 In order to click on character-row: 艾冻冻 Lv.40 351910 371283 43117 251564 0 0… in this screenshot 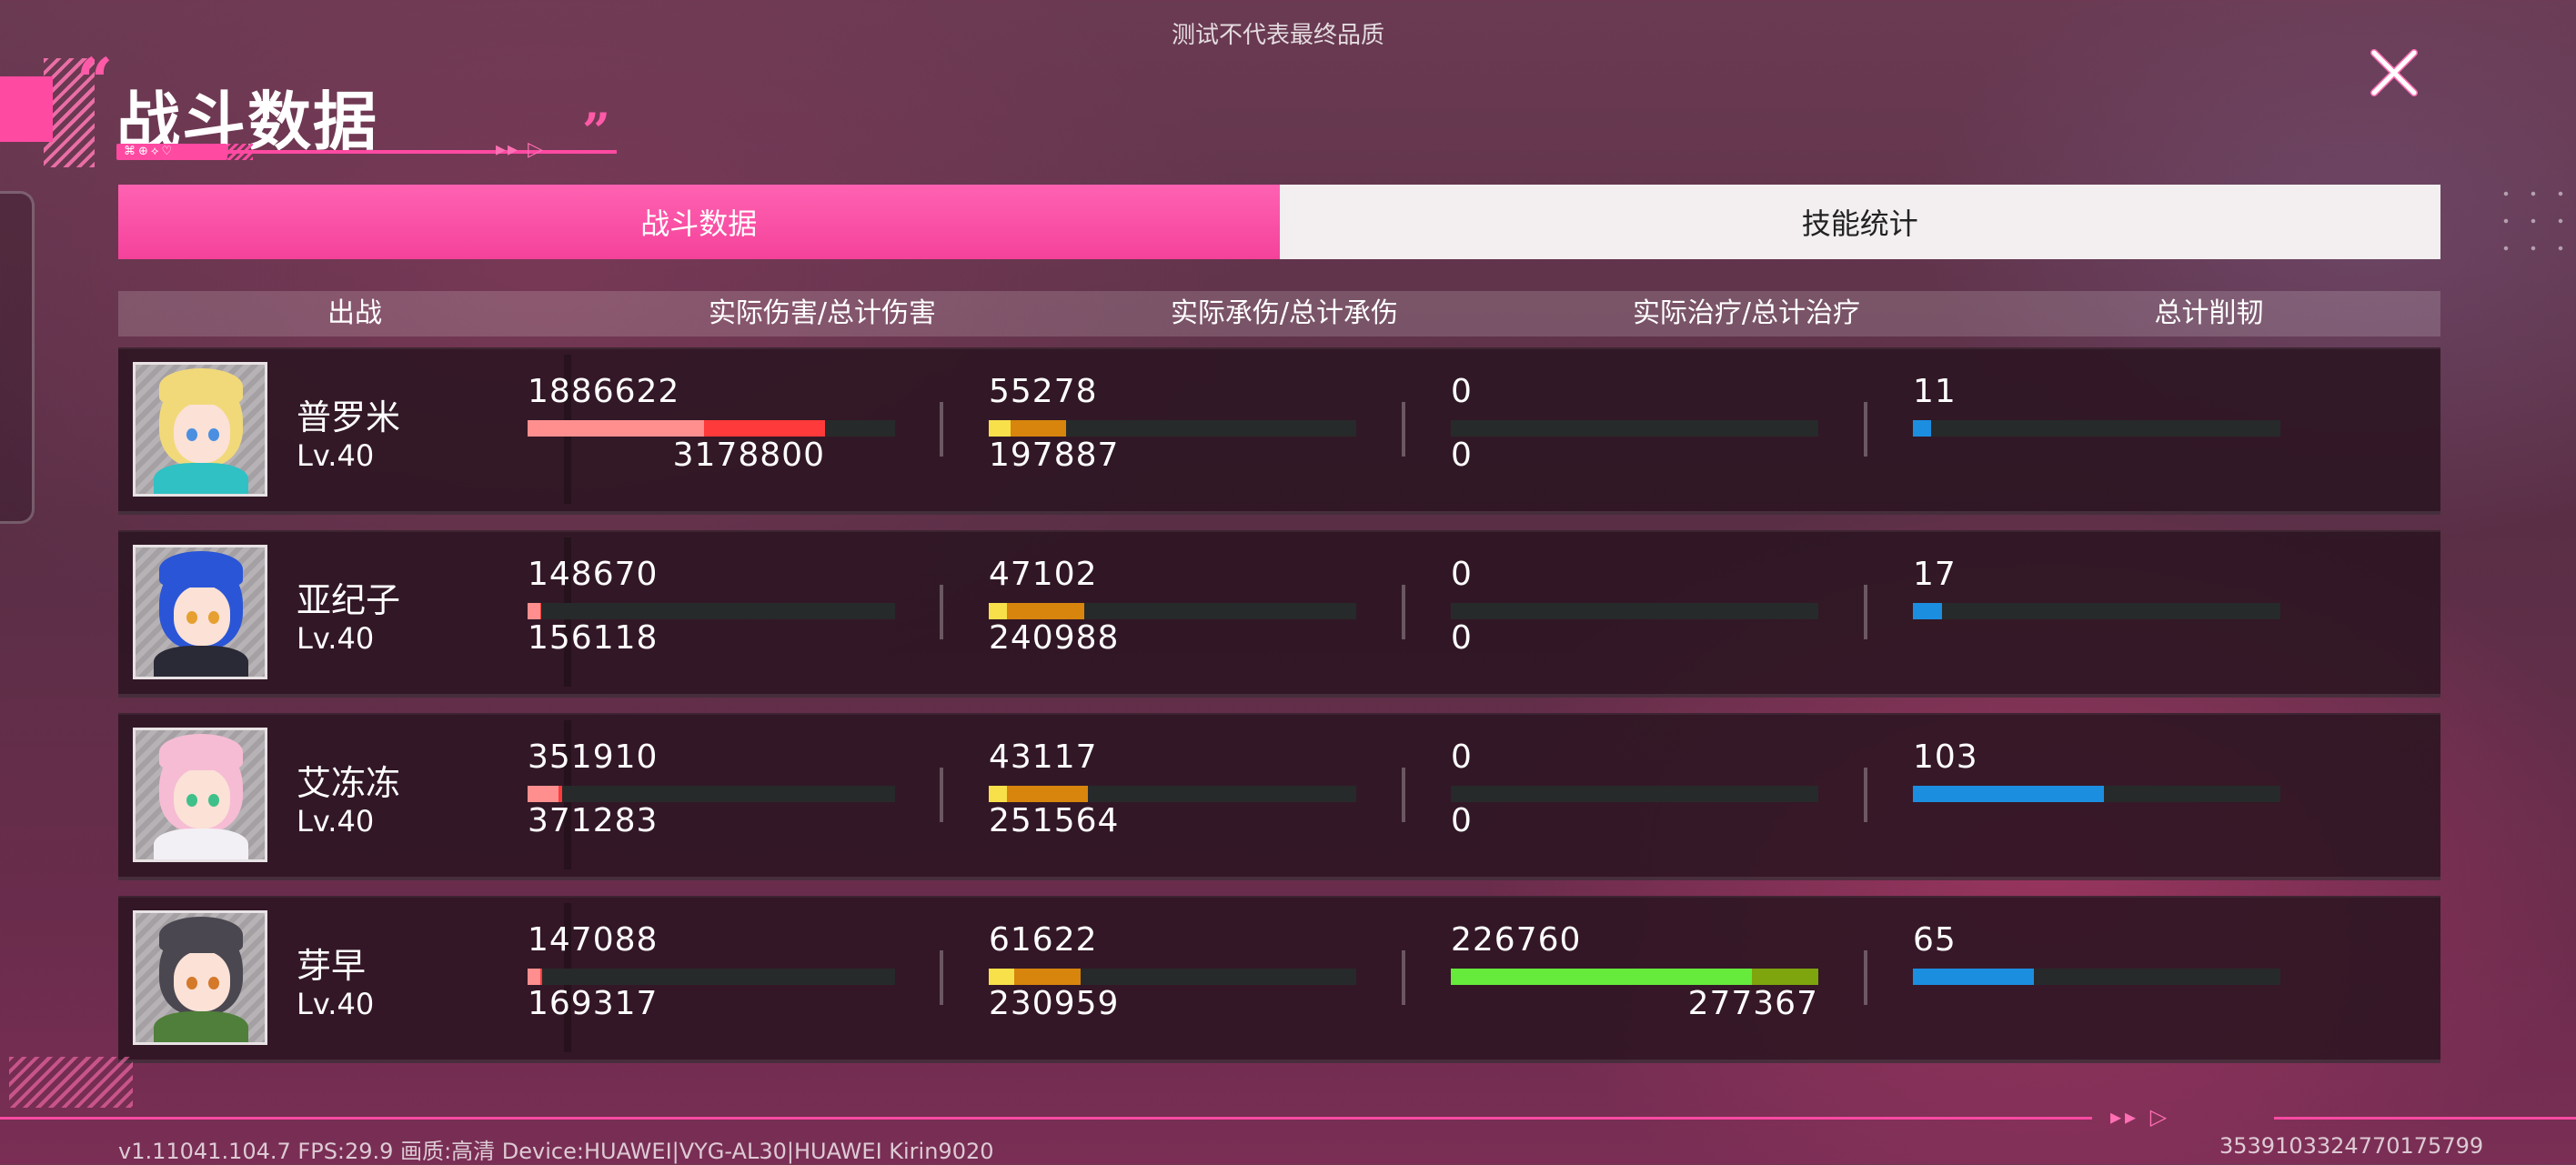, I will do `click(1279, 797)`.